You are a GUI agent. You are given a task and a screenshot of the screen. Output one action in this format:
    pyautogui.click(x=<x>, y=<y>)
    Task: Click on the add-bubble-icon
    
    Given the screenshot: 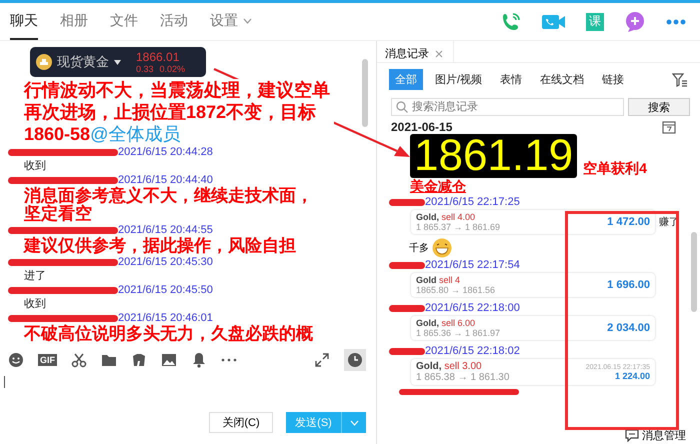 What is the action you would take?
    pyautogui.click(x=635, y=21)
    